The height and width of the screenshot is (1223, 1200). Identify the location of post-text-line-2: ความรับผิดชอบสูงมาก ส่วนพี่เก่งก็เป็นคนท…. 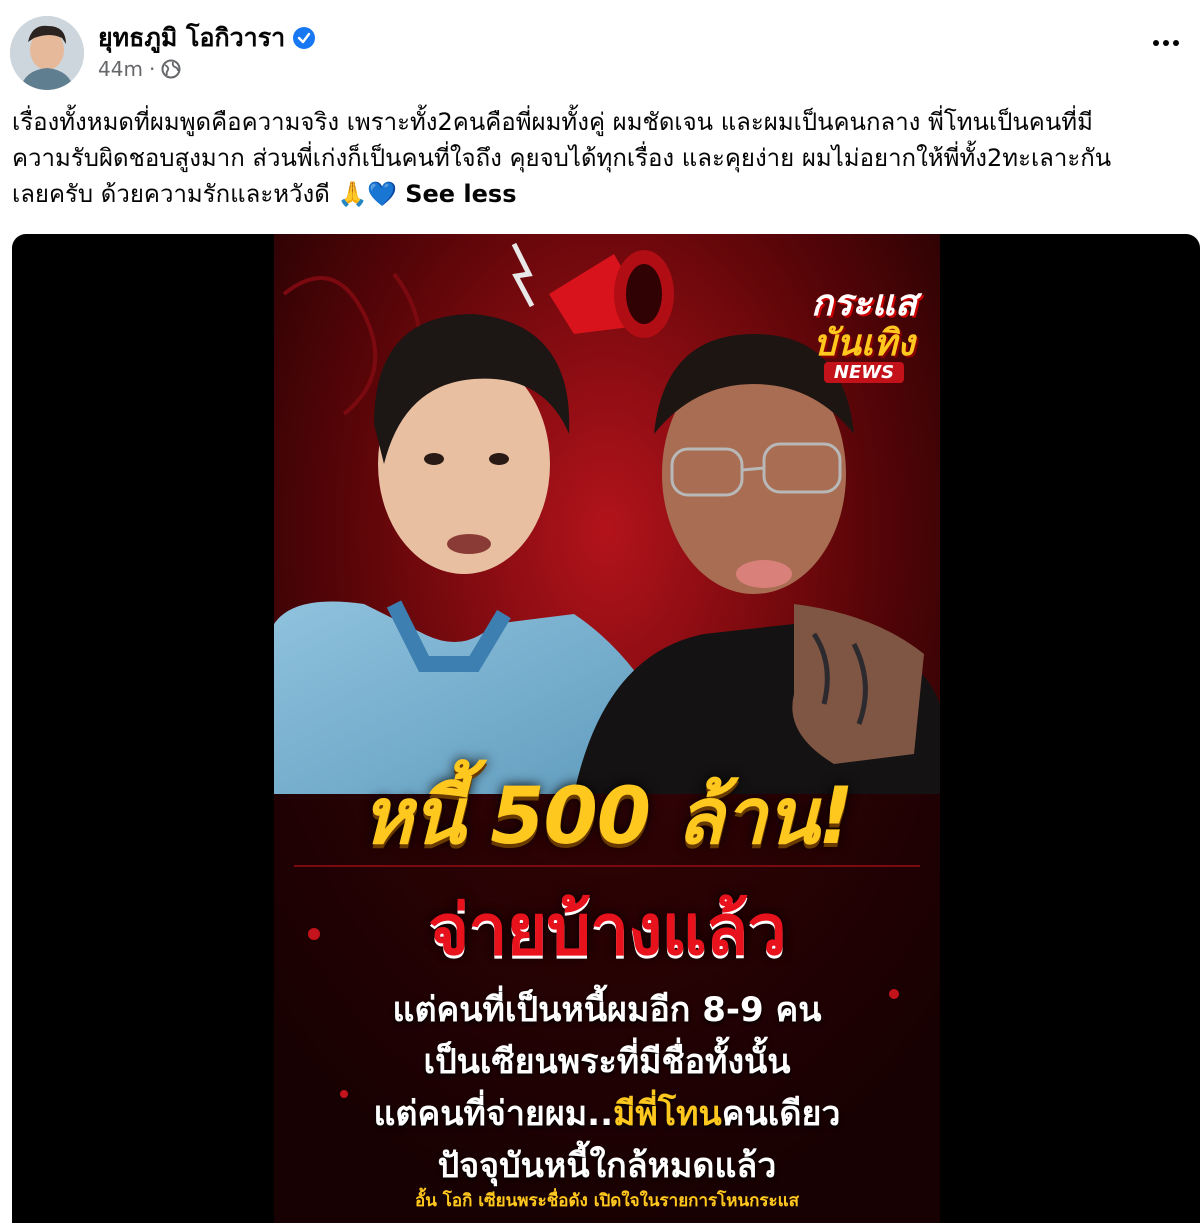
(562, 158).